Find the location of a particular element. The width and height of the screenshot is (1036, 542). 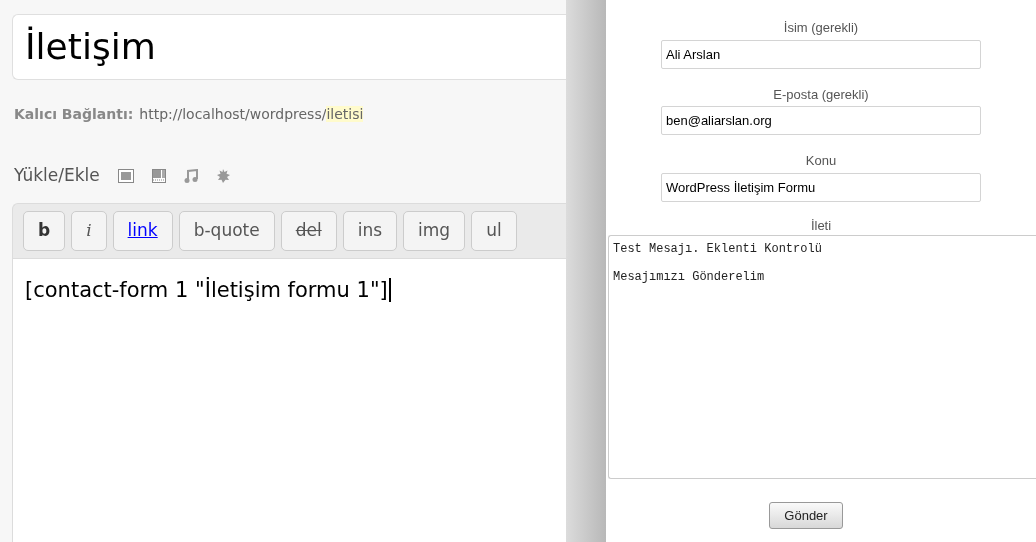

title-field: İletişim is located at coordinates (289, 47).